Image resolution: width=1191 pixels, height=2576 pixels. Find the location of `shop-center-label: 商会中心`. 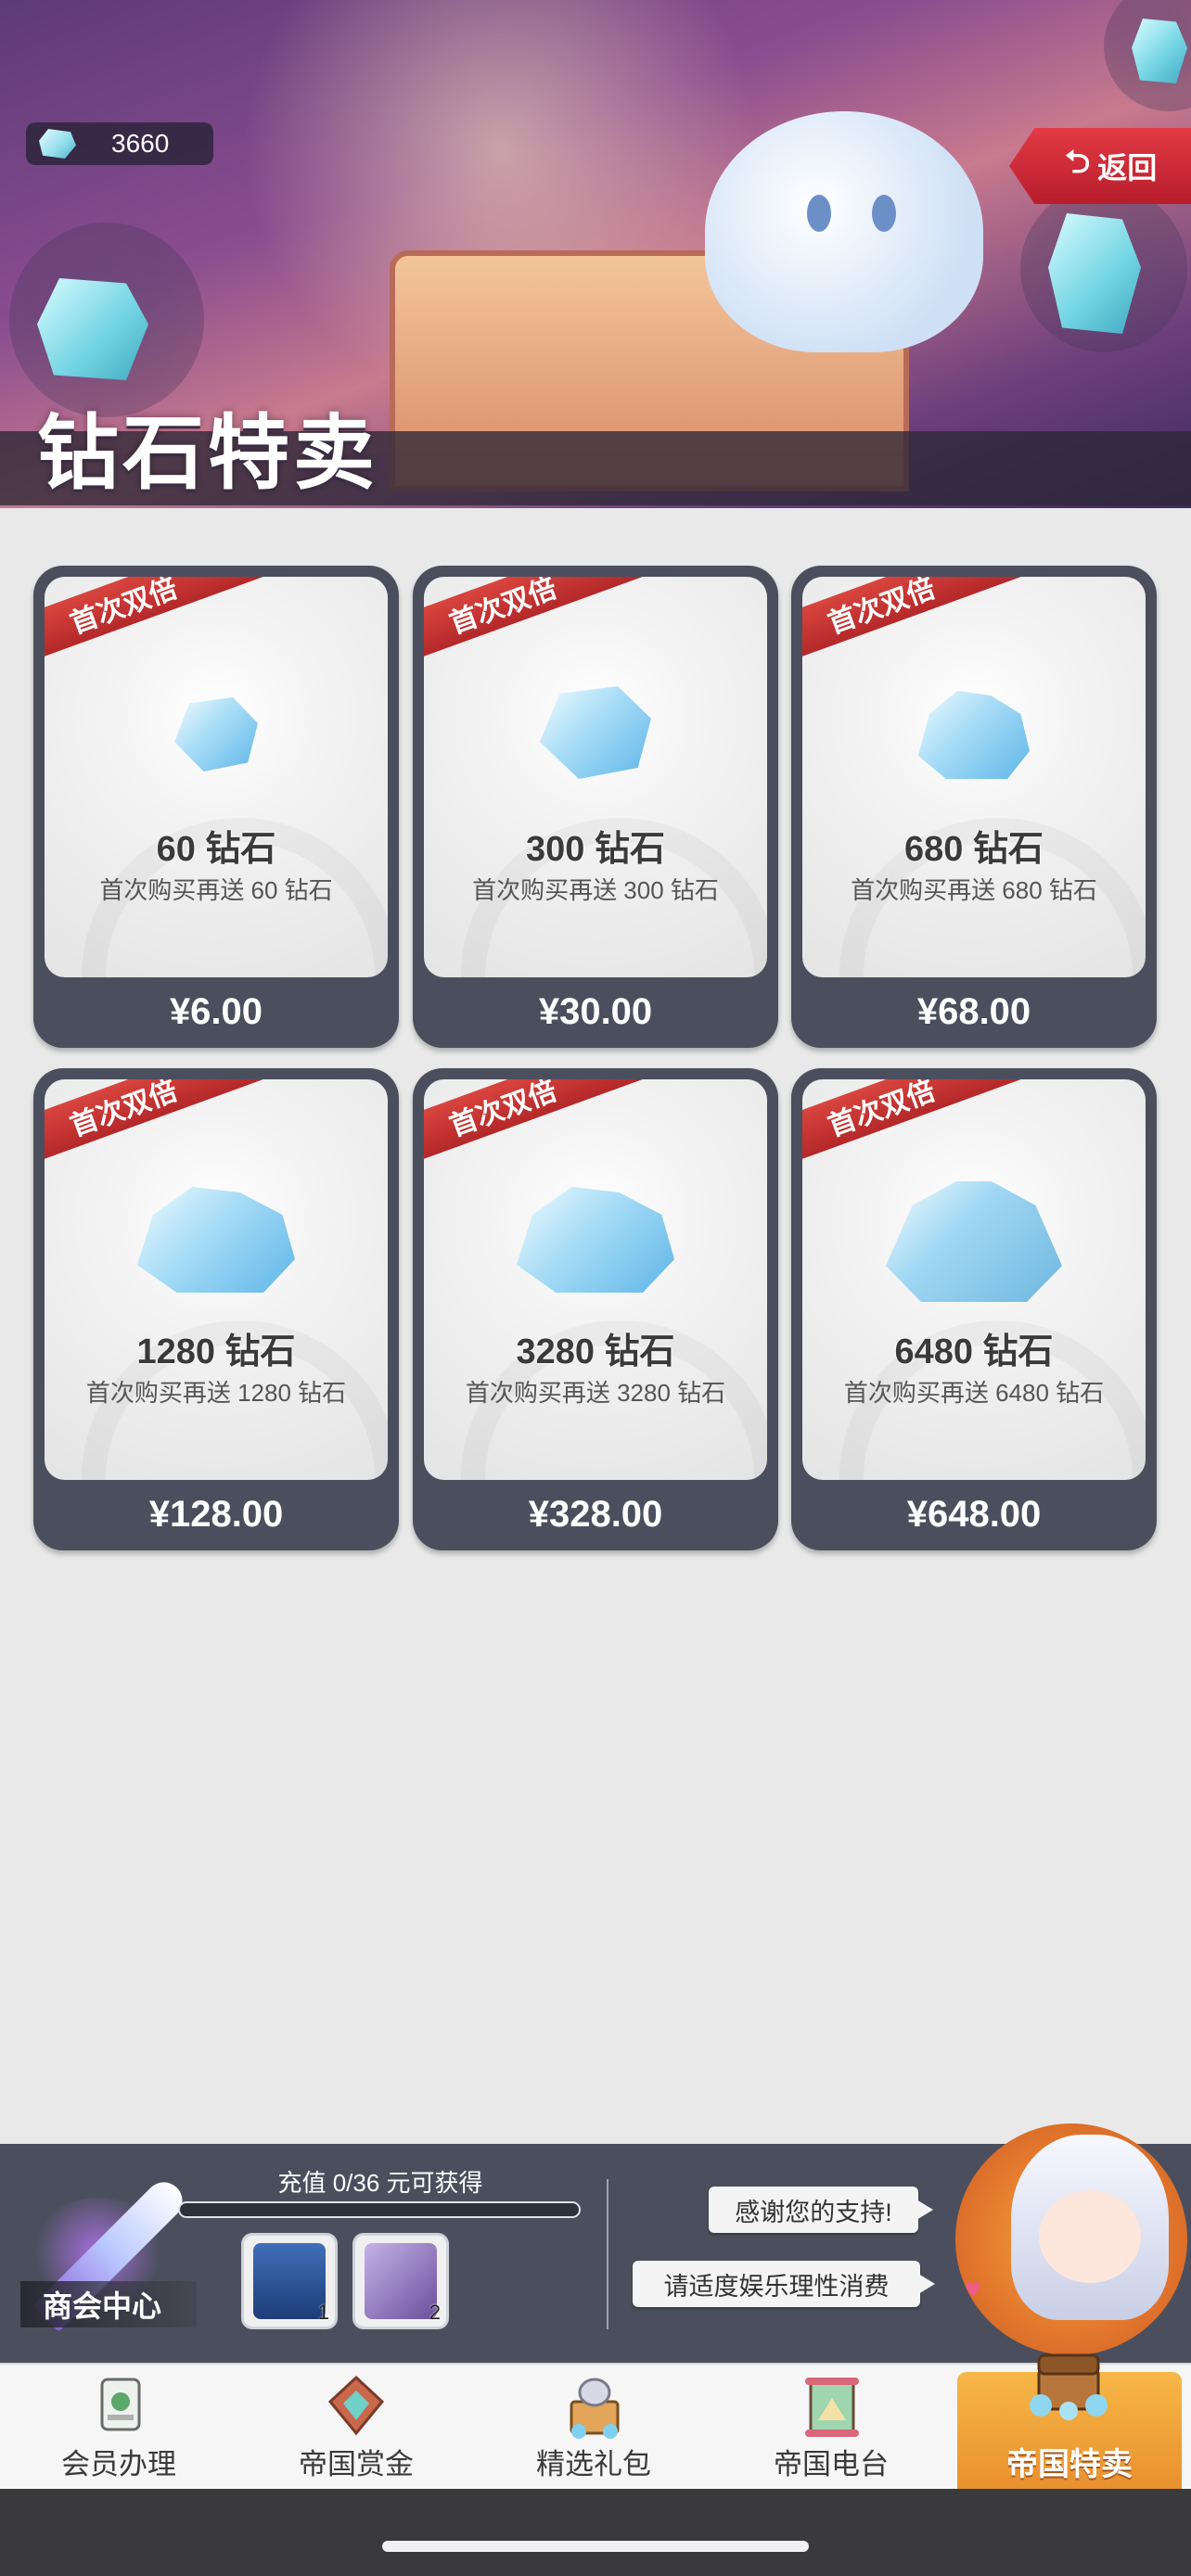

shop-center-label: 商会中心 is located at coordinates (108, 2304).